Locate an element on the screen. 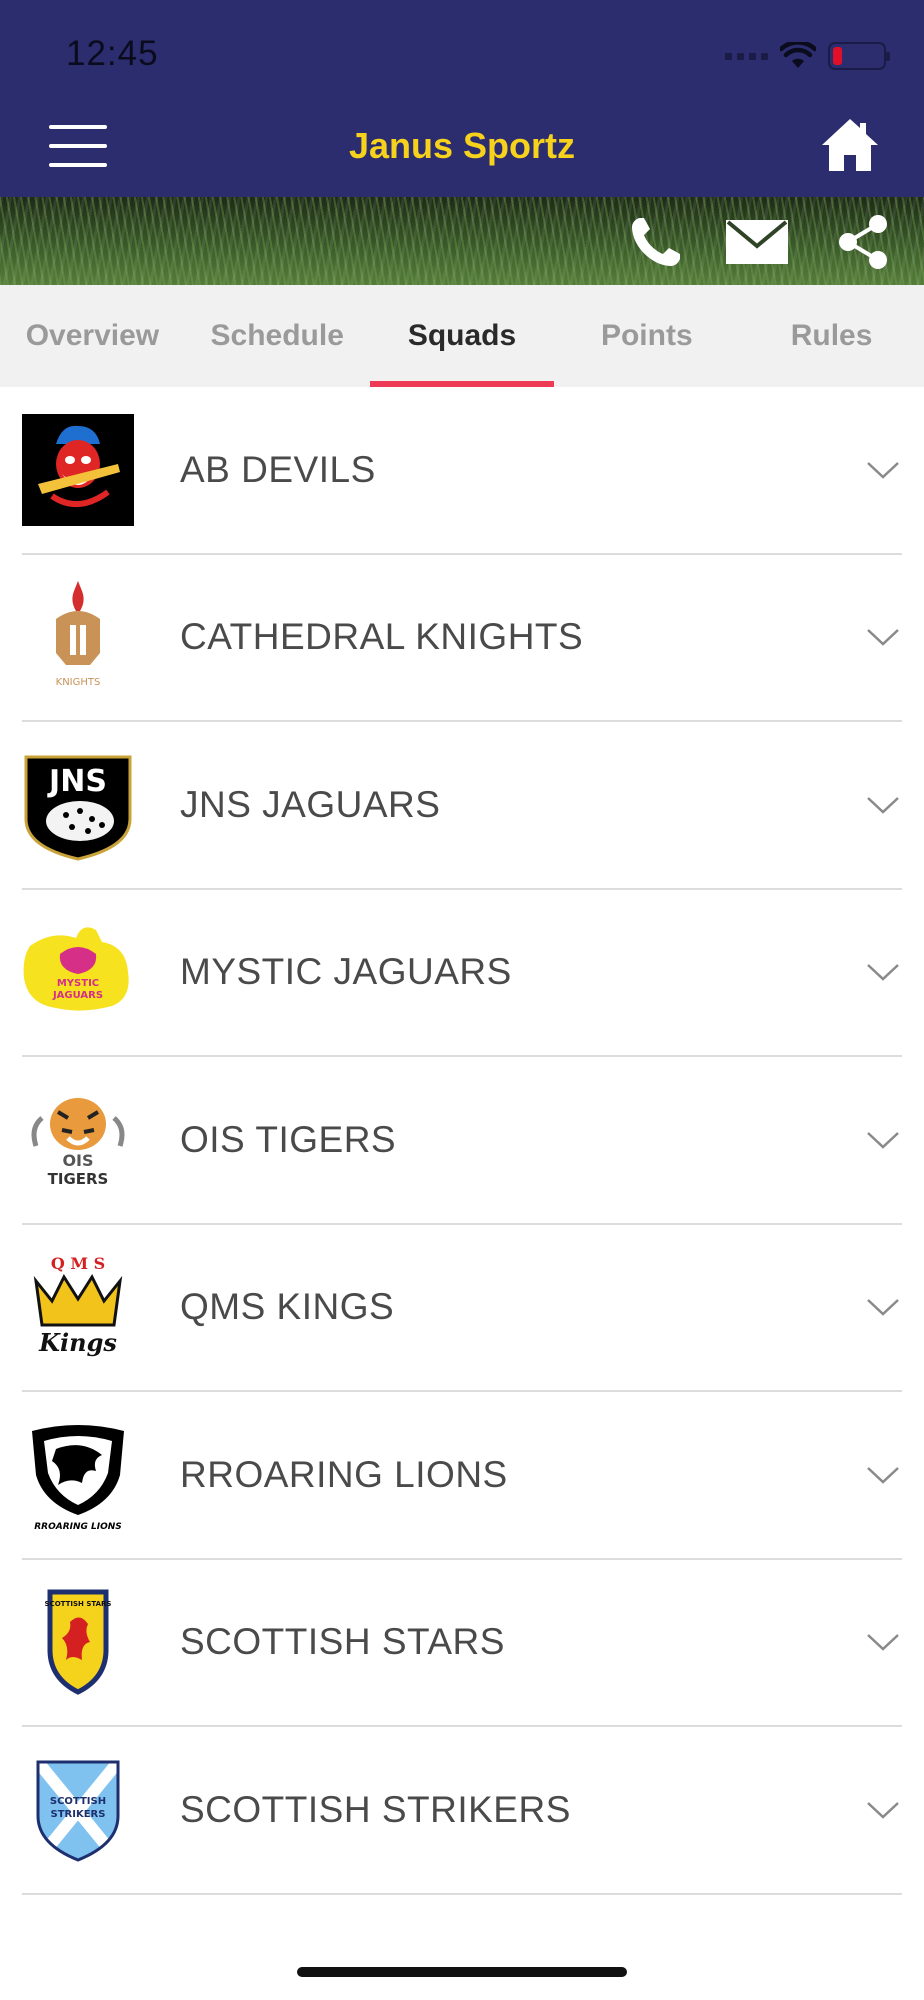  lion-shield-logo-icon: RROARING LIONS is located at coordinates (78, 1475).